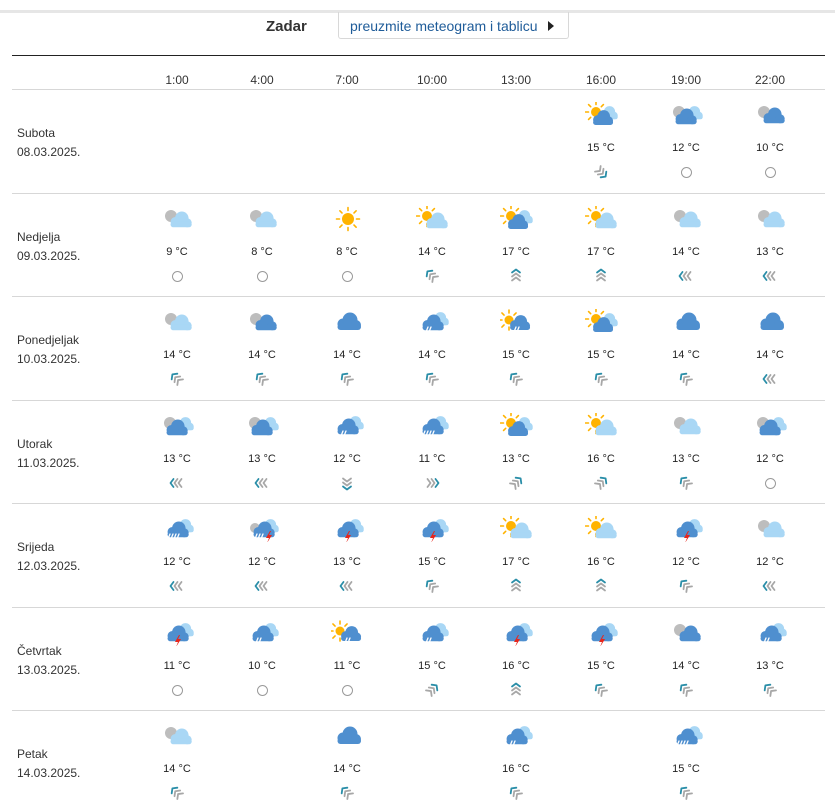 The height and width of the screenshot is (804, 835). What do you see at coordinates (432, 458) in the screenshot?
I see `temperature: 11 °C` at bounding box center [432, 458].